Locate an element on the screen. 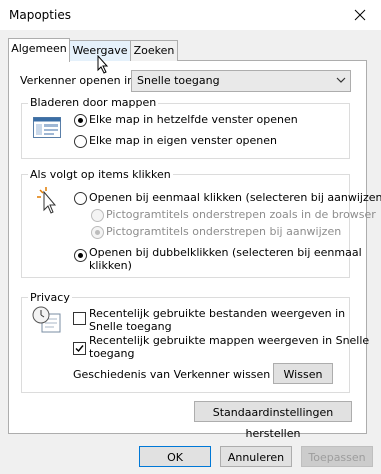 The width and height of the screenshot is (381, 474). cancel-button: Annuleren is located at coordinates (256, 456).